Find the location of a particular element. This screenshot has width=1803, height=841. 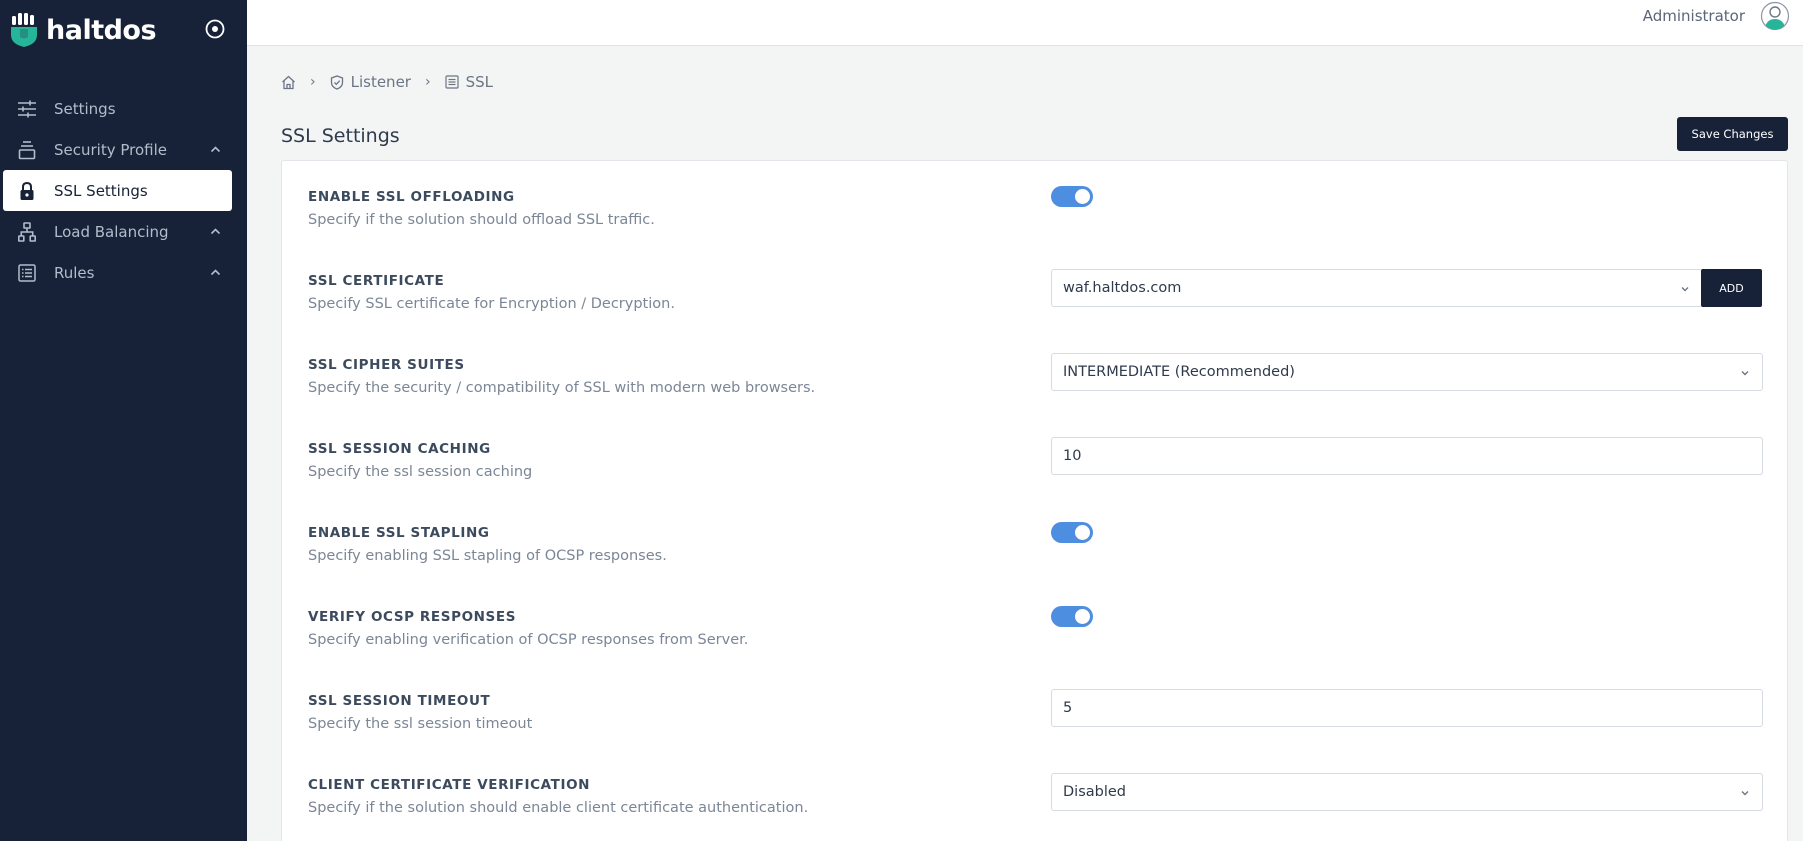

select-value: waf.haltdos.com is located at coordinates (1122, 288).